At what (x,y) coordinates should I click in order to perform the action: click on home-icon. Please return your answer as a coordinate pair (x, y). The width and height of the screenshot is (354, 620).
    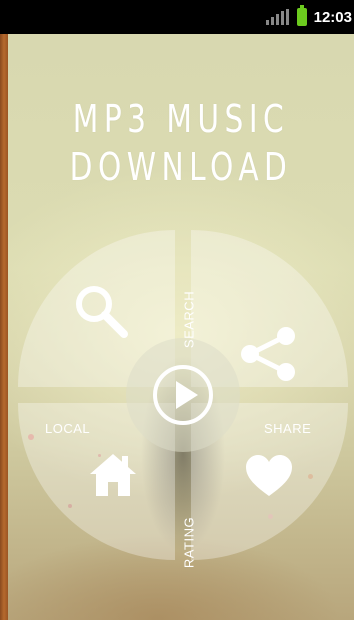
    Looking at the image, I should click on (113, 475).